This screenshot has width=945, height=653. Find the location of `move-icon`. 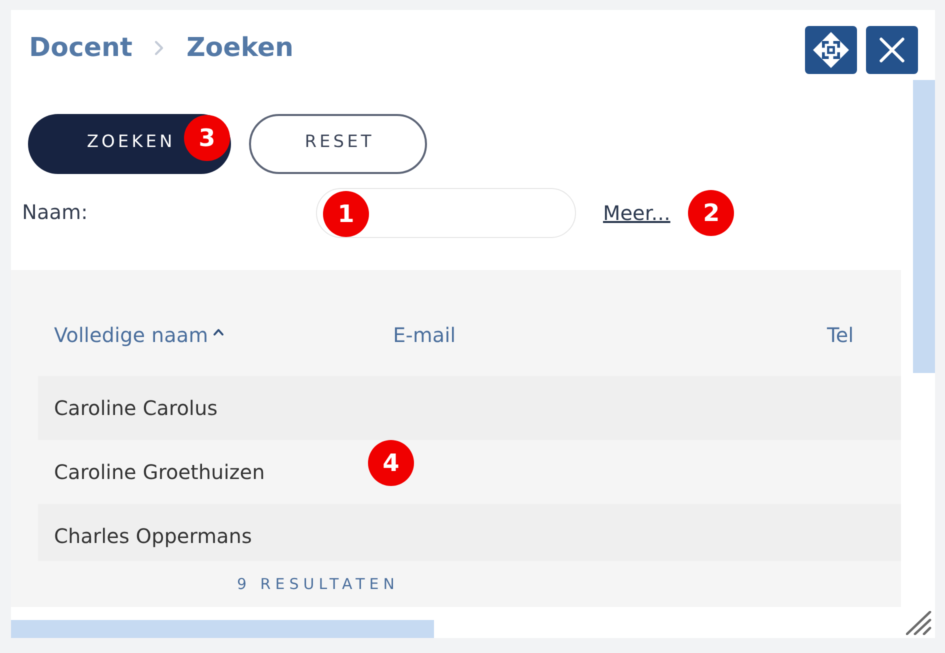

move-icon is located at coordinates (831, 50).